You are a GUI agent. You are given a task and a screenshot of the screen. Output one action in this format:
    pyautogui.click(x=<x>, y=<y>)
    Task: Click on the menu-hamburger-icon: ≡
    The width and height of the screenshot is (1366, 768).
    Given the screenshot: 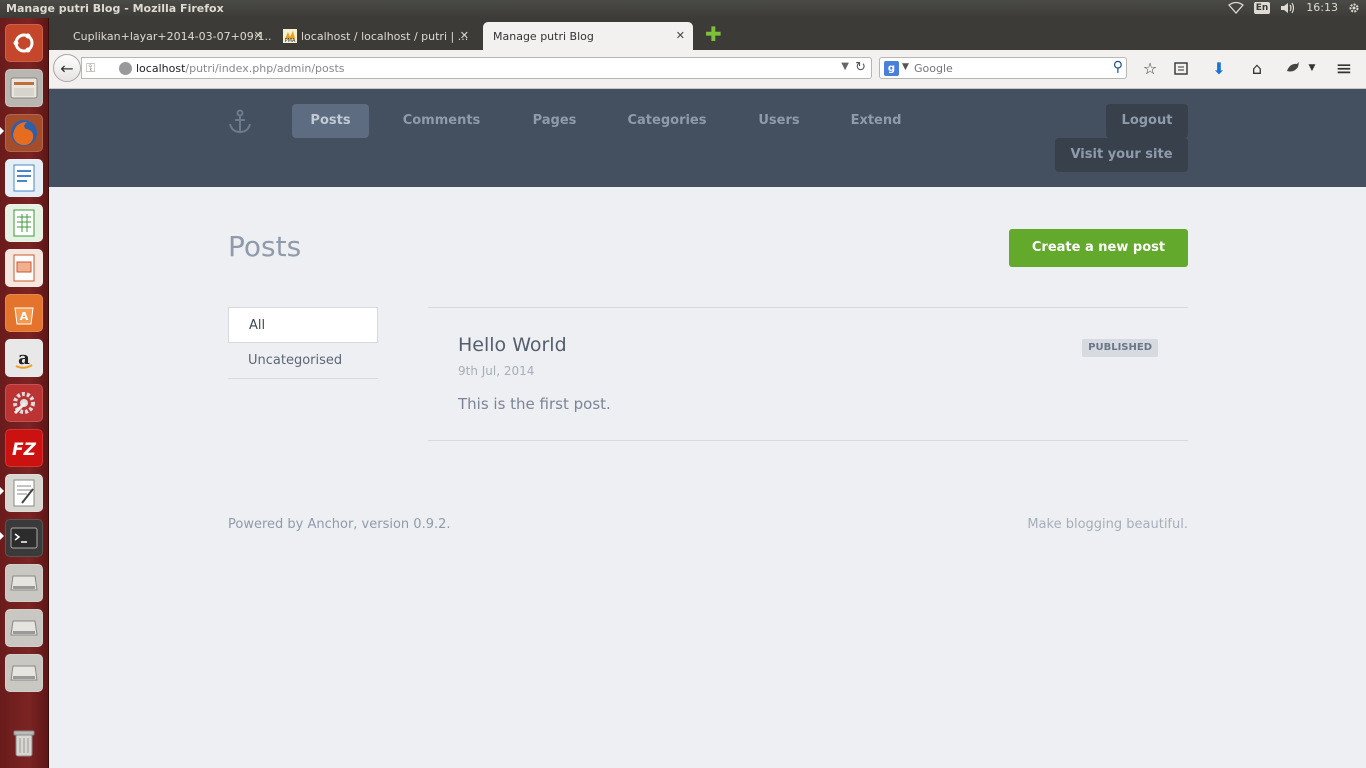 What is the action you would take?
    pyautogui.click(x=1344, y=68)
    